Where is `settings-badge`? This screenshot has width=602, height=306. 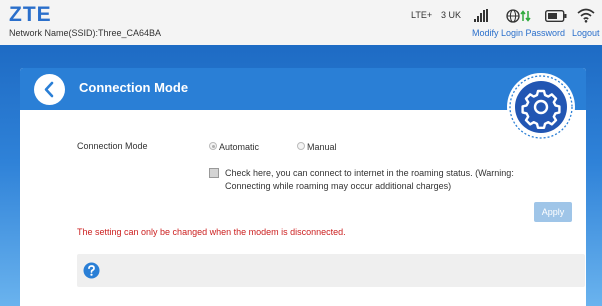 settings-badge is located at coordinates (541, 107).